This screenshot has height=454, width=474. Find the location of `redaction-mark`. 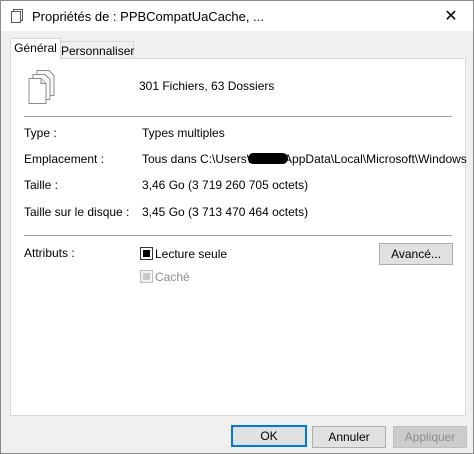

redaction-mark is located at coordinates (268, 158).